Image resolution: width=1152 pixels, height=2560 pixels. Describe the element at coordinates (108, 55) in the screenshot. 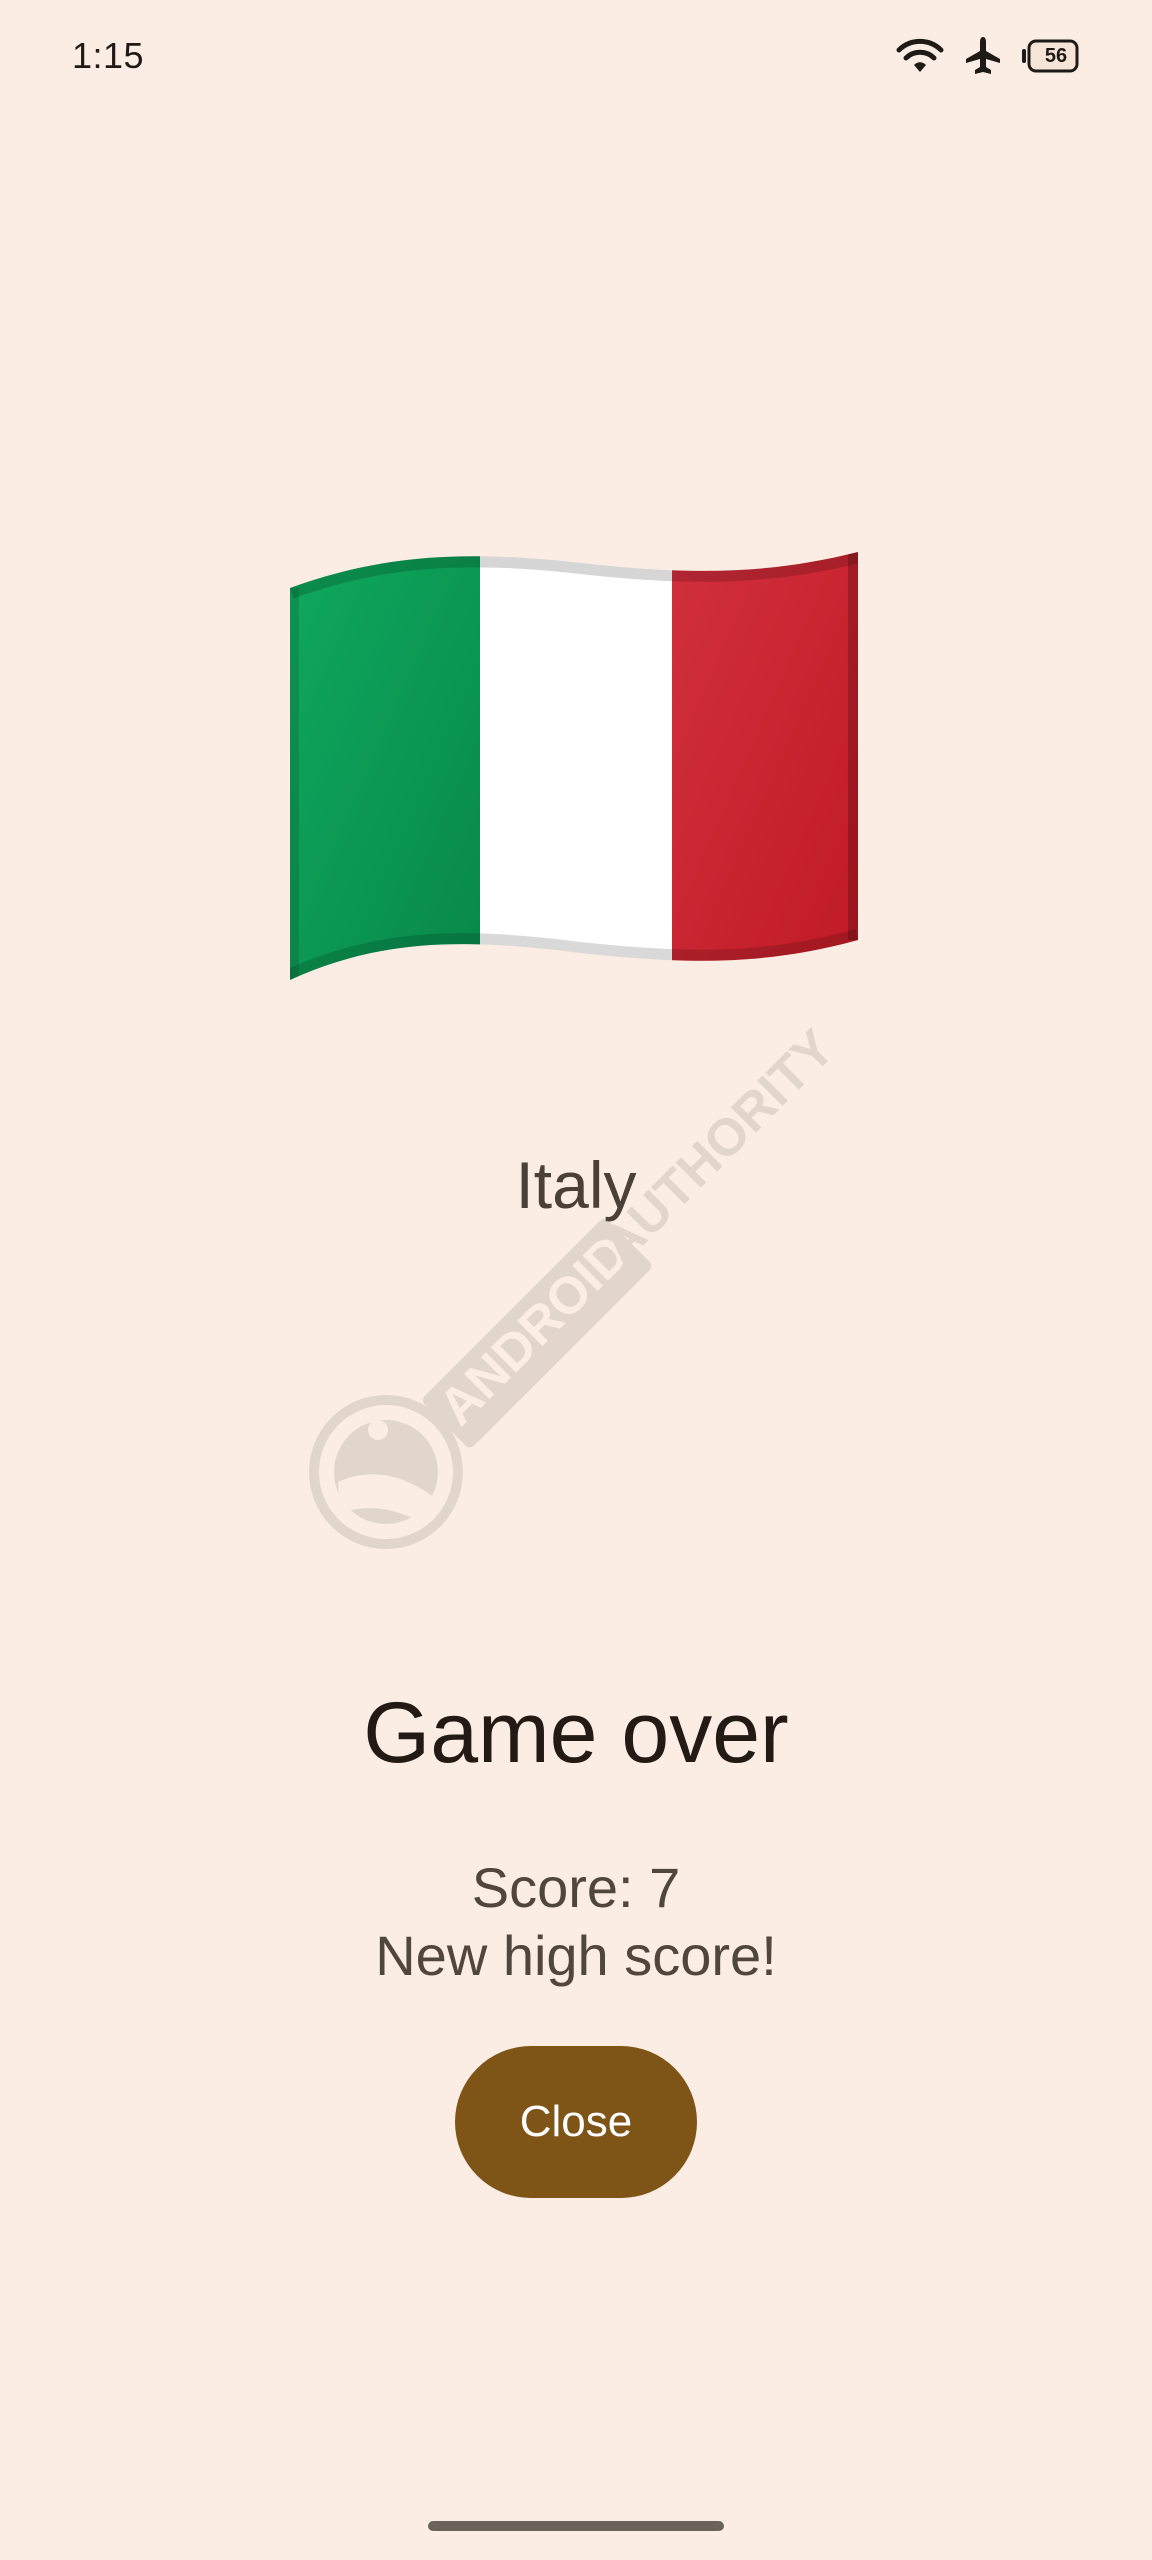

I see `status-time: 1:15` at that location.